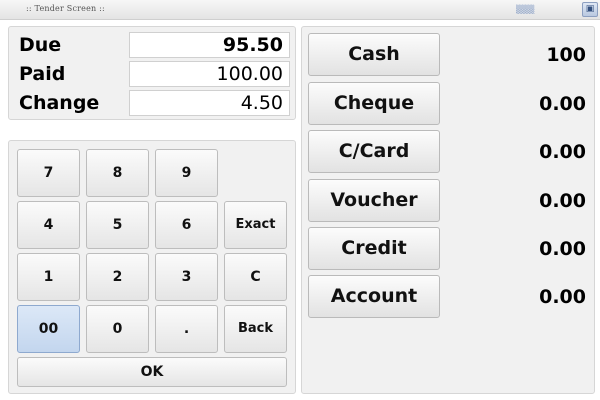  What do you see at coordinates (117, 277) in the screenshot?
I see `key-2: 2` at bounding box center [117, 277].